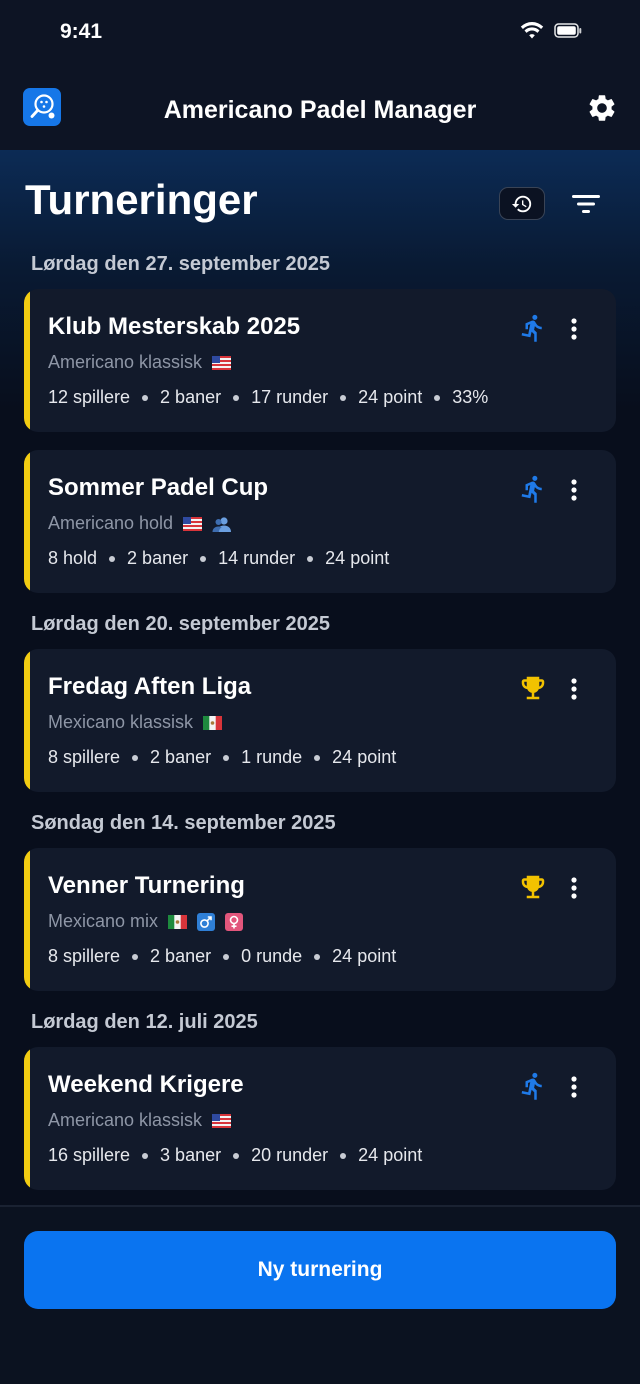 The image size is (640, 1384). I want to click on tournament-stats: 8 spillere 2 baner 0 runde 24 point, so click(222, 956).